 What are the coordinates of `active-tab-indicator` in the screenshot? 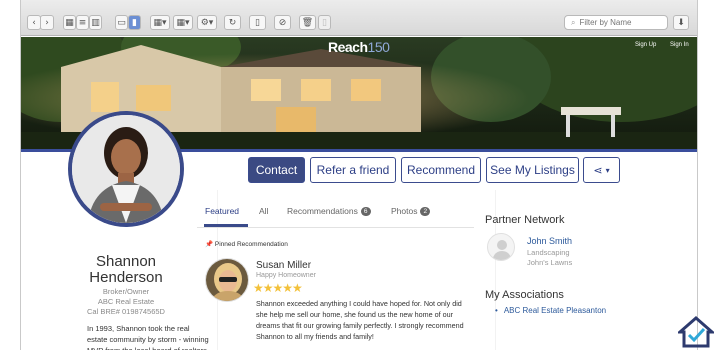 It's located at (226, 225).